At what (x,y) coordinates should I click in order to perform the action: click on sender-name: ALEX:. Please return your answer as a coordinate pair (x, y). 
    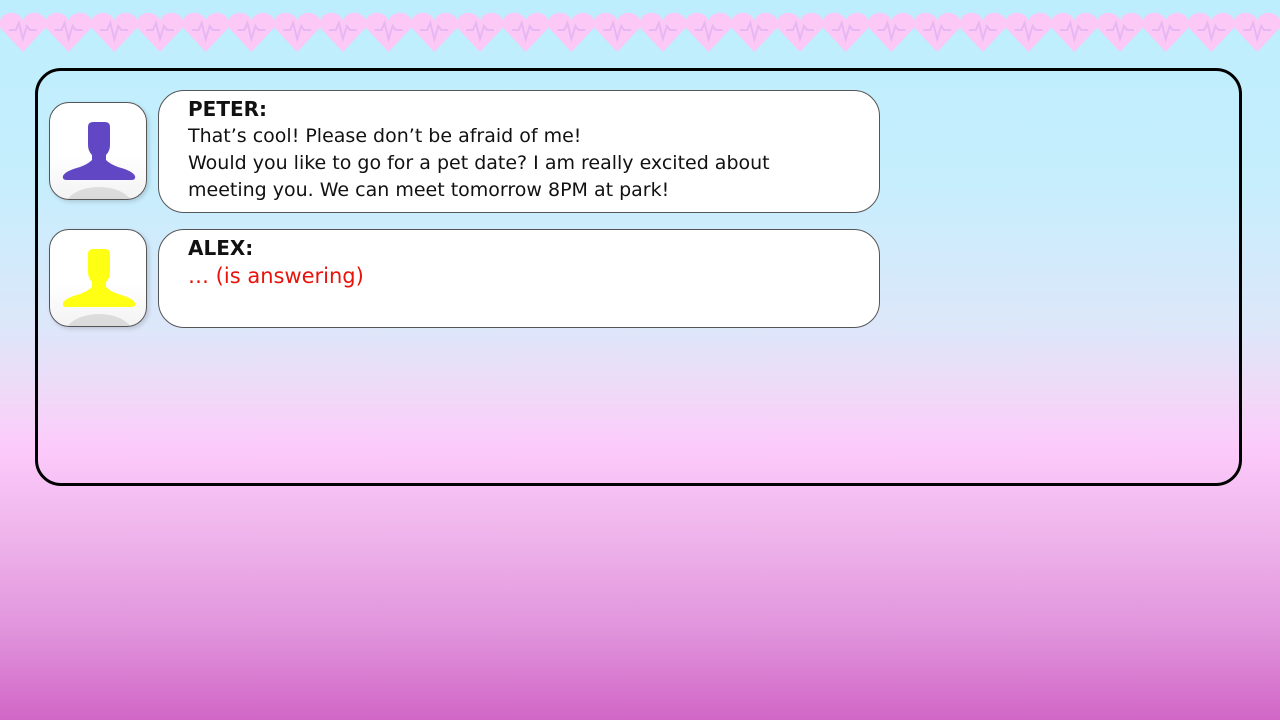
    Looking at the image, I should click on (221, 248).